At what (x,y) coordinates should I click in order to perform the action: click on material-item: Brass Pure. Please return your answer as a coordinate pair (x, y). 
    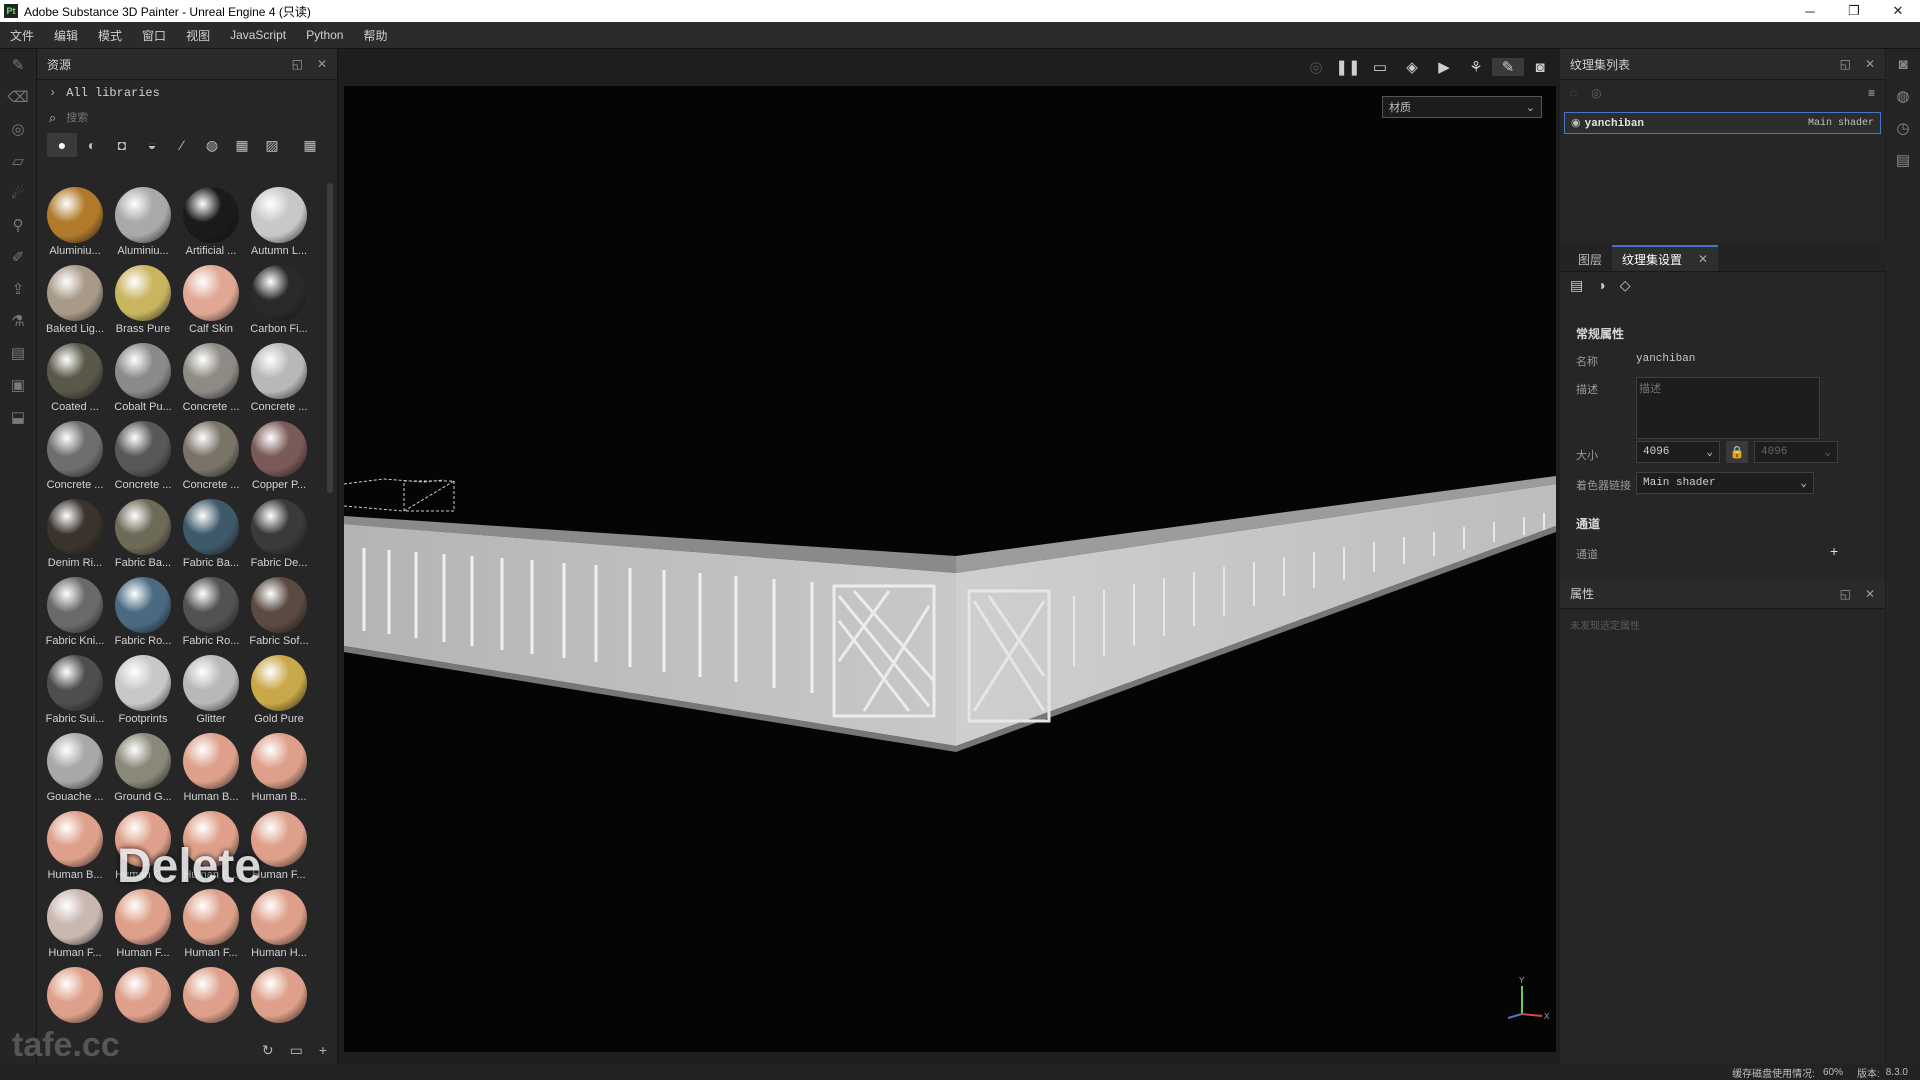
    Looking at the image, I should click on (143, 302).